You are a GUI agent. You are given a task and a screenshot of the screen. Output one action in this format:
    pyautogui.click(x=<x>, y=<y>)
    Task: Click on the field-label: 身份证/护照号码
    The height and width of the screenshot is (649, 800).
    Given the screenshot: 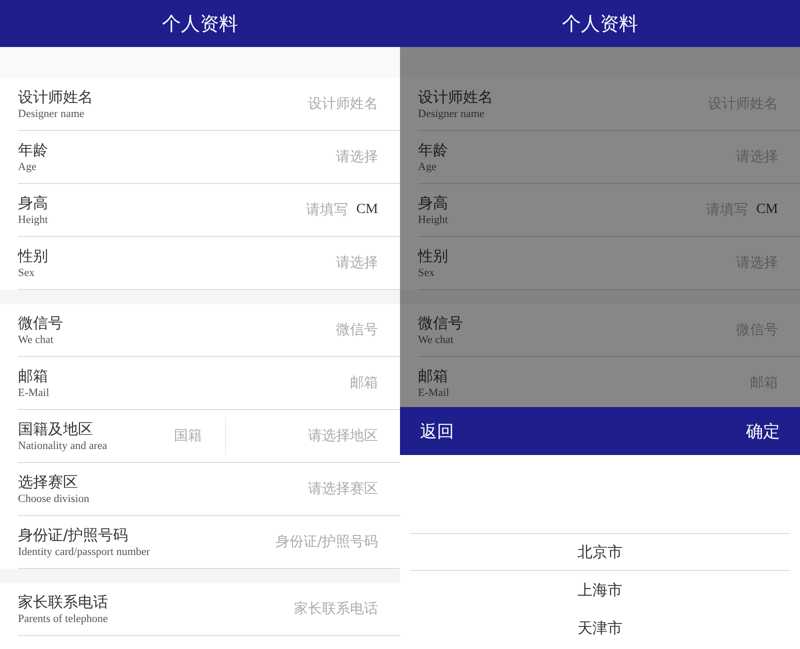 What is the action you would take?
    pyautogui.click(x=74, y=535)
    